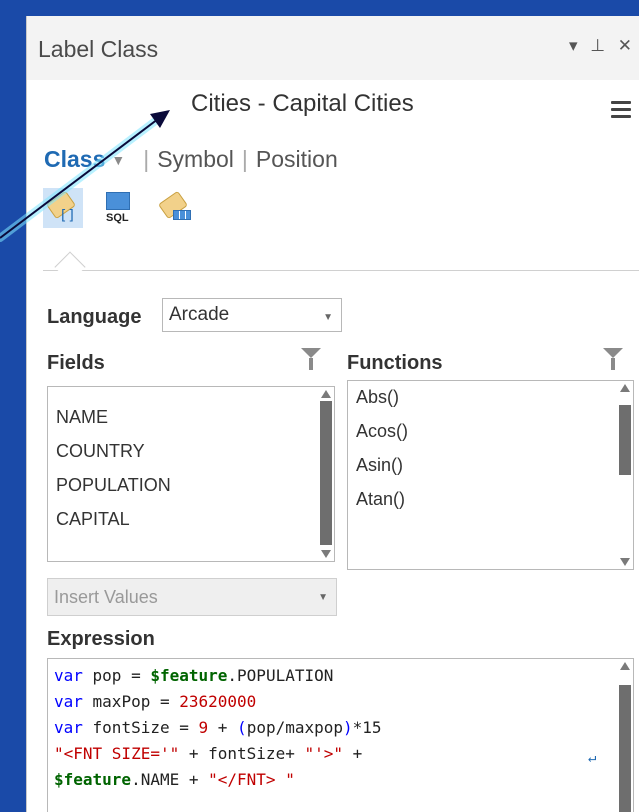 The width and height of the screenshot is (639, 812). What do you see at coordinates (602, 46) in the screenshot?
I see `pane-window-controls: ▾ ⊥ ✕` at bounding box center [602, 46].